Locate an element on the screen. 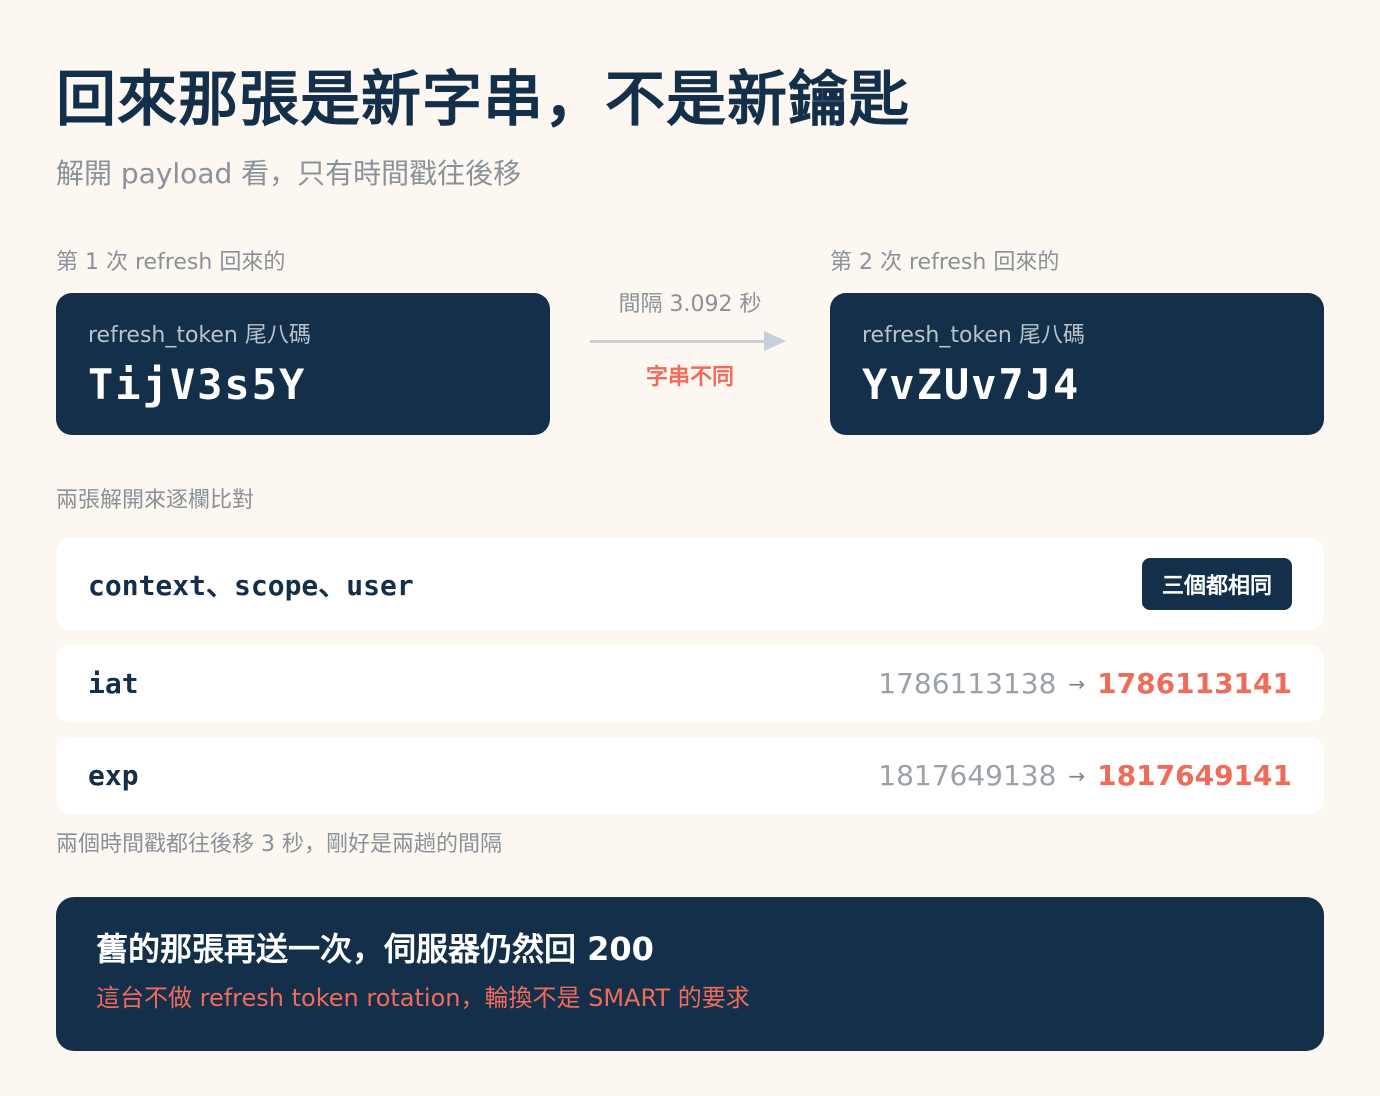 This screenshot has height=1096, width=1380. page-subtitle: 解開 payload 看，只有時間戳往後移 is located at coordinates (289, 173).